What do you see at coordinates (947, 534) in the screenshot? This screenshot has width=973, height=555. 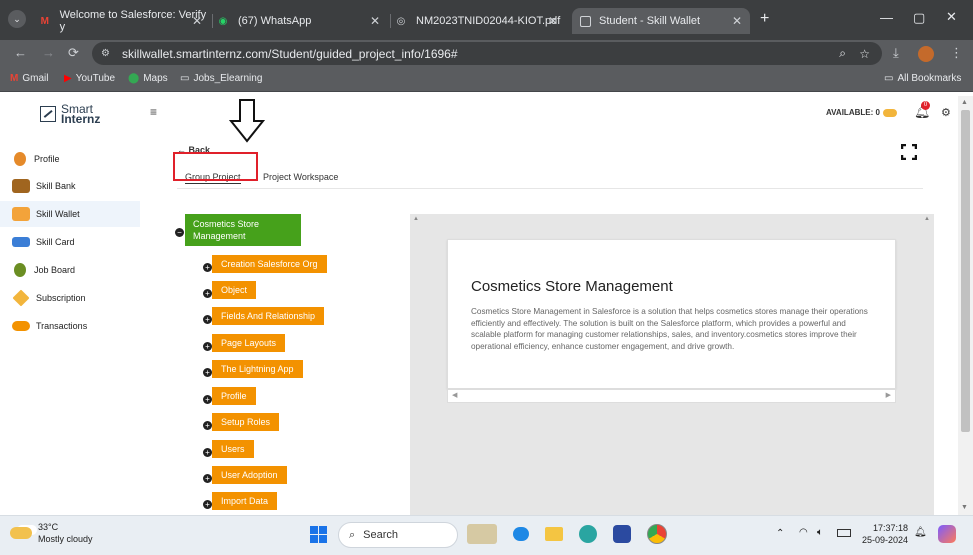 I see `copilot-tray-icon` at bounding box center [947, 534].